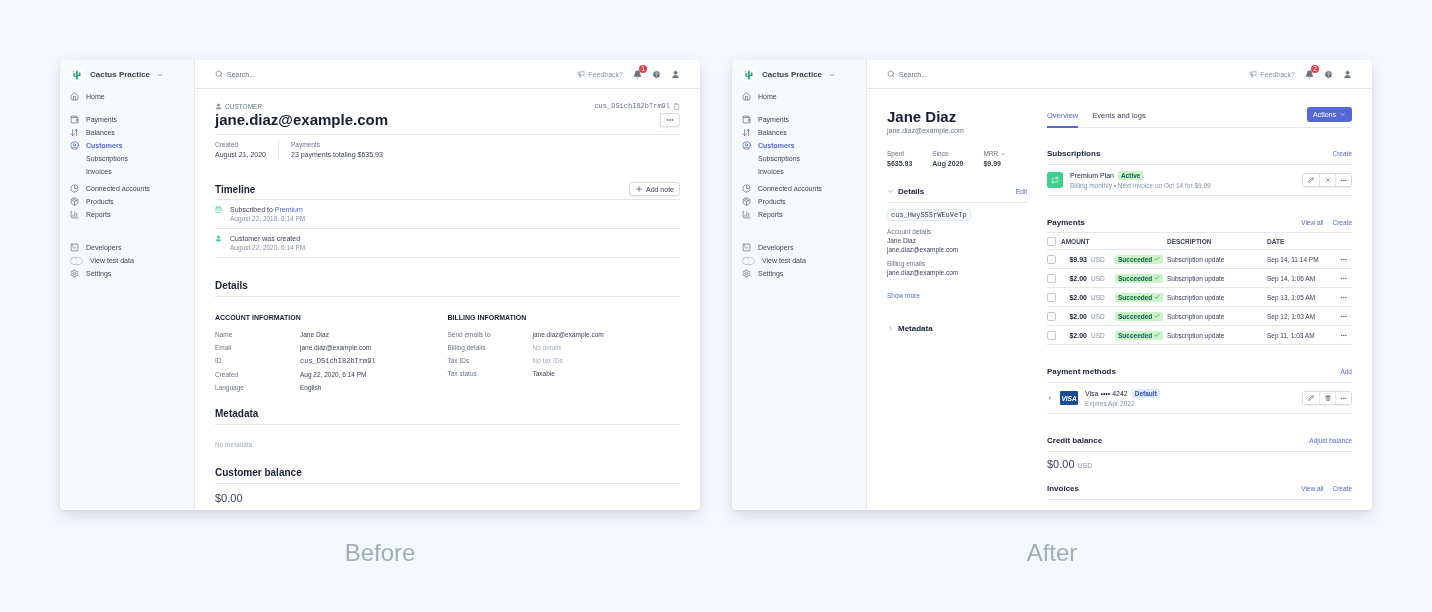  I want to click on customer-name: Jane Diaz, so click(922, 117).